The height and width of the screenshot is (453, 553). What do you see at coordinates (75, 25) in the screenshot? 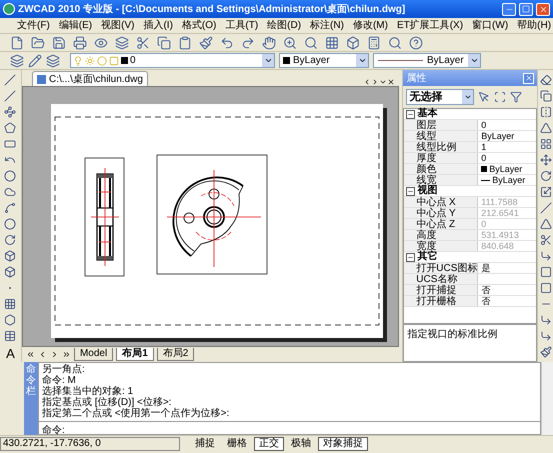
I see `menu-item: 编辑(E)` at bounding box center [75, 25].